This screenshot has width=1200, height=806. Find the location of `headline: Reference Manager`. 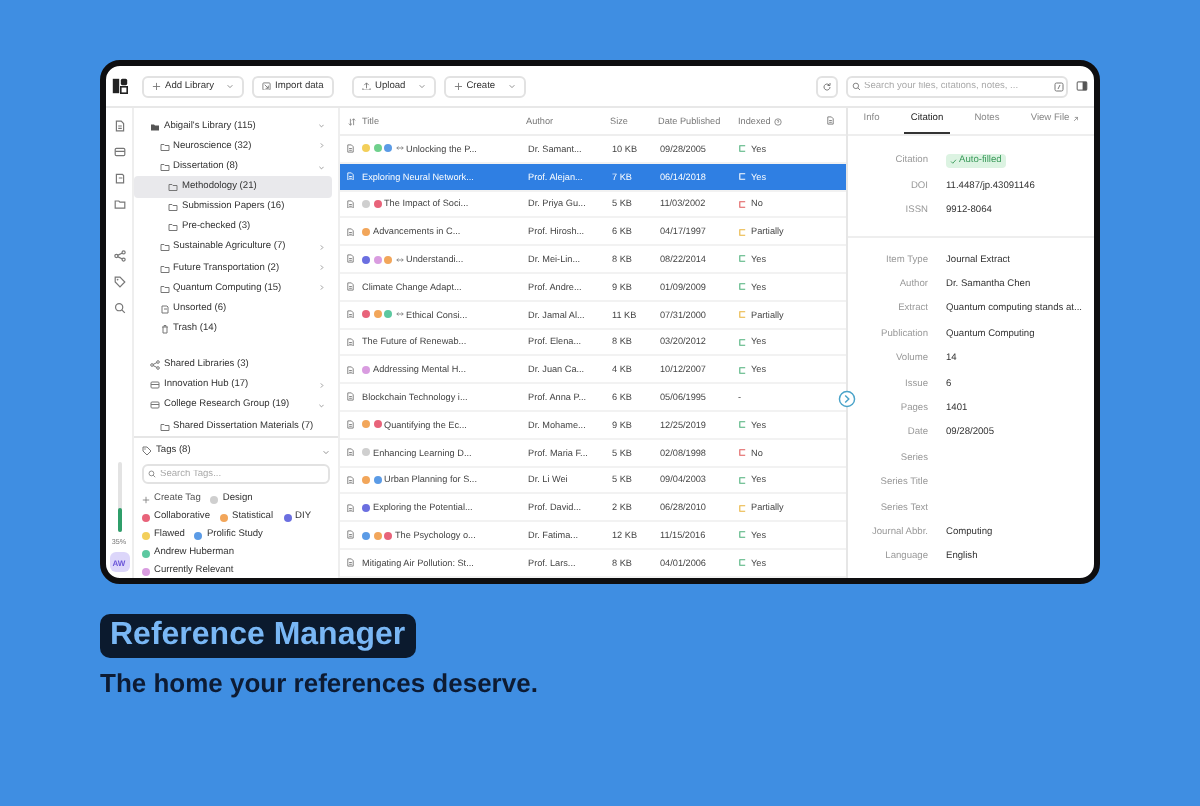

headline: Reference Manager is located at coordinates (258, 636).